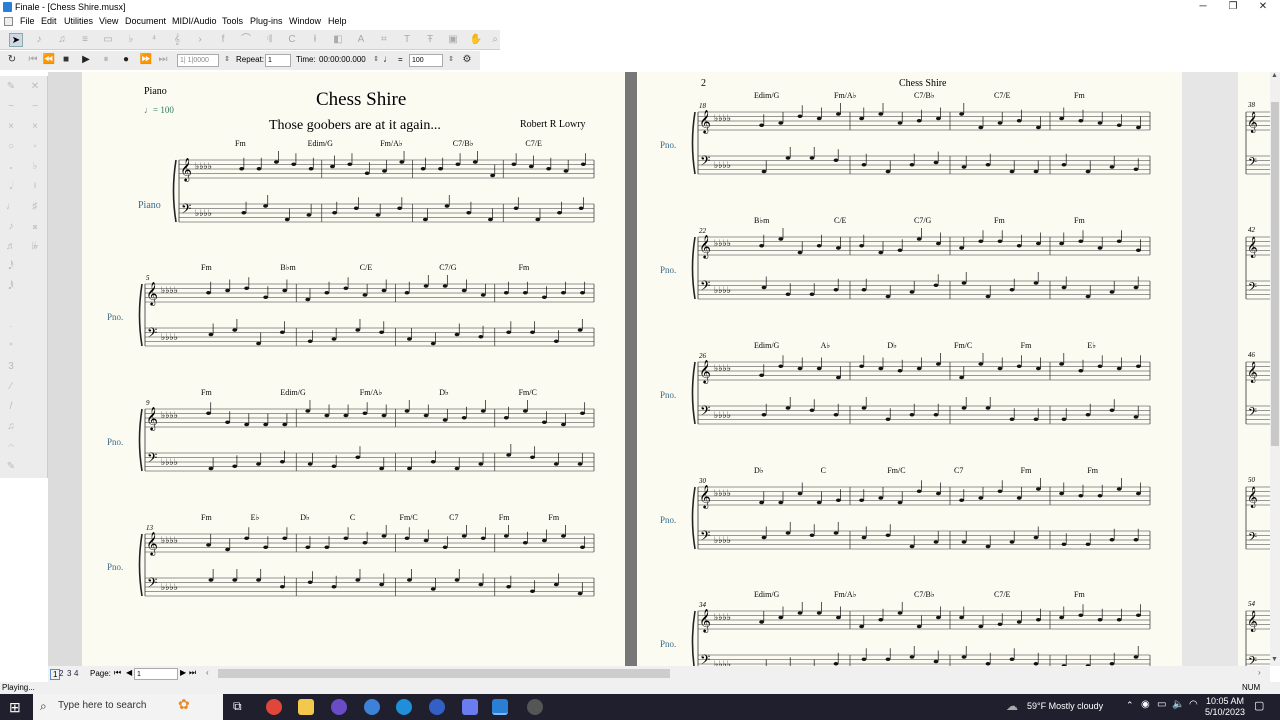 The image size is (1280, 720). I want to click on tray-icon-1: ◉, so click(1145, 704).